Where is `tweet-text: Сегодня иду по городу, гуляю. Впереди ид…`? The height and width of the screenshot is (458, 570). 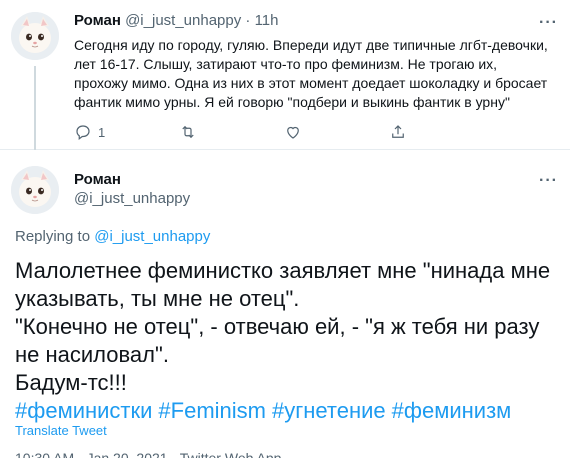
tweet-text: Сегодня иду по городу, гуляю. Впереди ид… is located at coordinates (314, 74).